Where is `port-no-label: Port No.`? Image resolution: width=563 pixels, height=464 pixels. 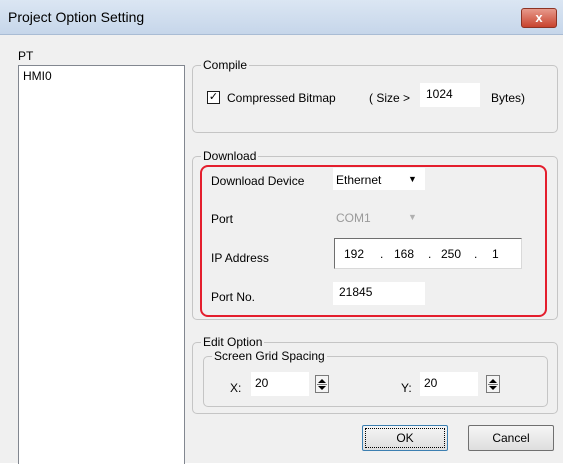
port-no-label: Port No. is located at coordinates (233, 297).